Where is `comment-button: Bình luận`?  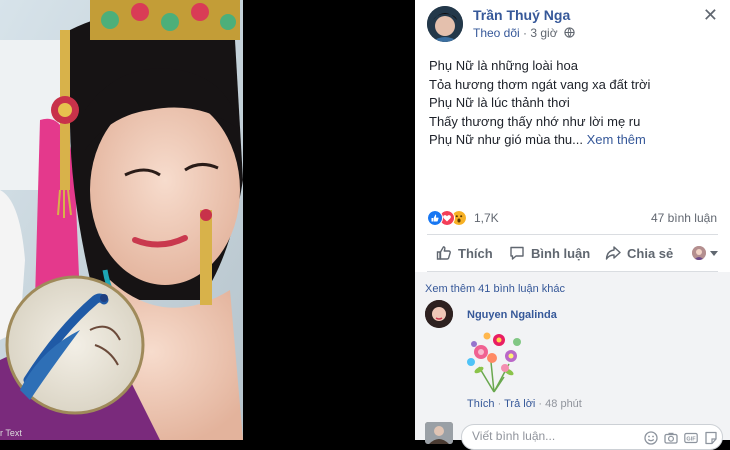
comment-button: Bình luận is located at coordinates (549, 253).